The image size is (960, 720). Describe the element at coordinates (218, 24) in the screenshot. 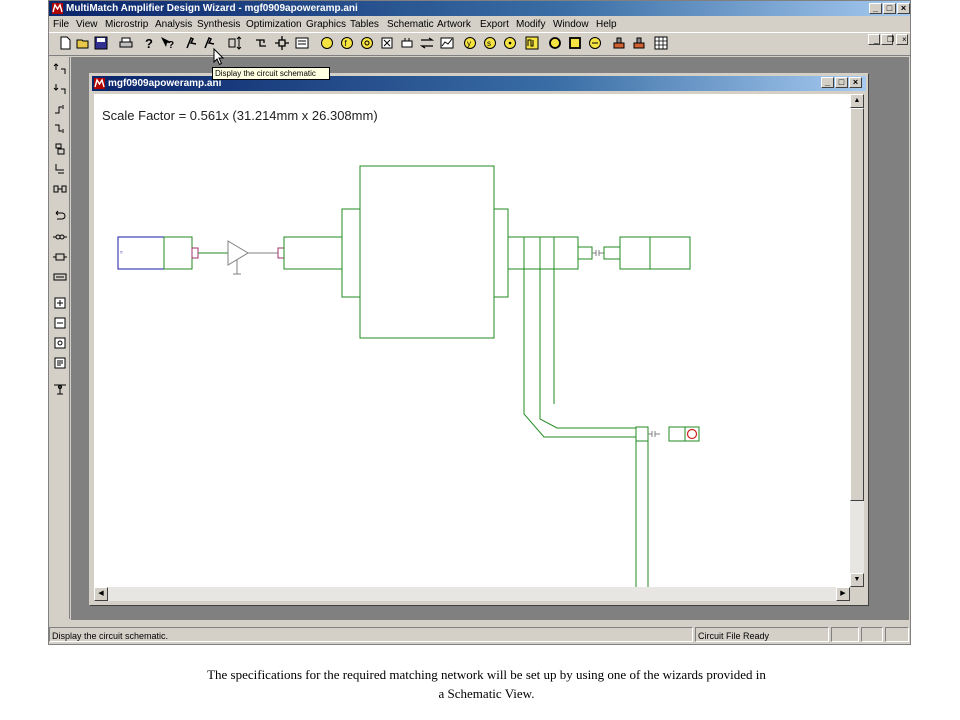

I see `menu-synthesis: Synthesis` at that location.